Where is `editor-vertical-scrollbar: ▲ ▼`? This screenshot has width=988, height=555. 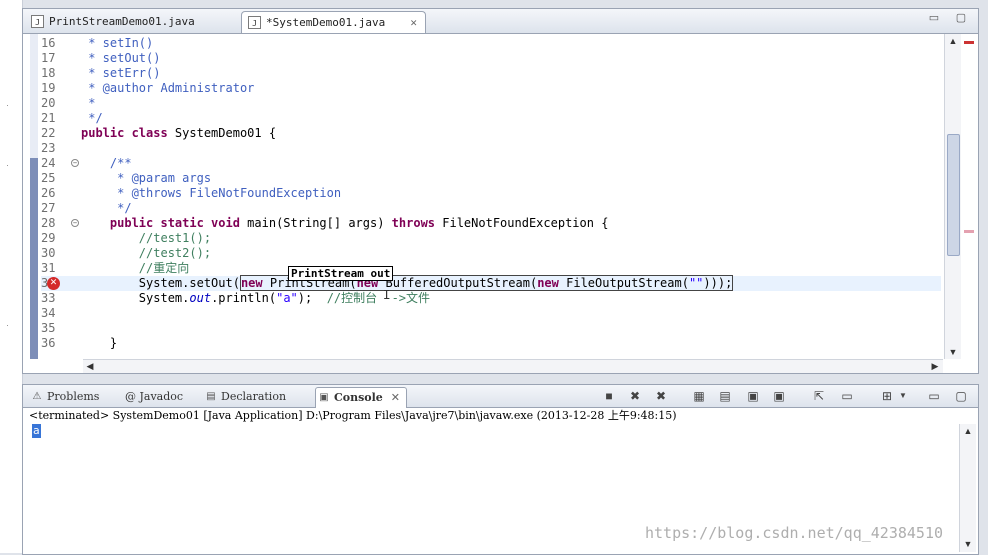
editor-vertical-scrollbar: ▲ ▼ is located at coordinates (952, 196).